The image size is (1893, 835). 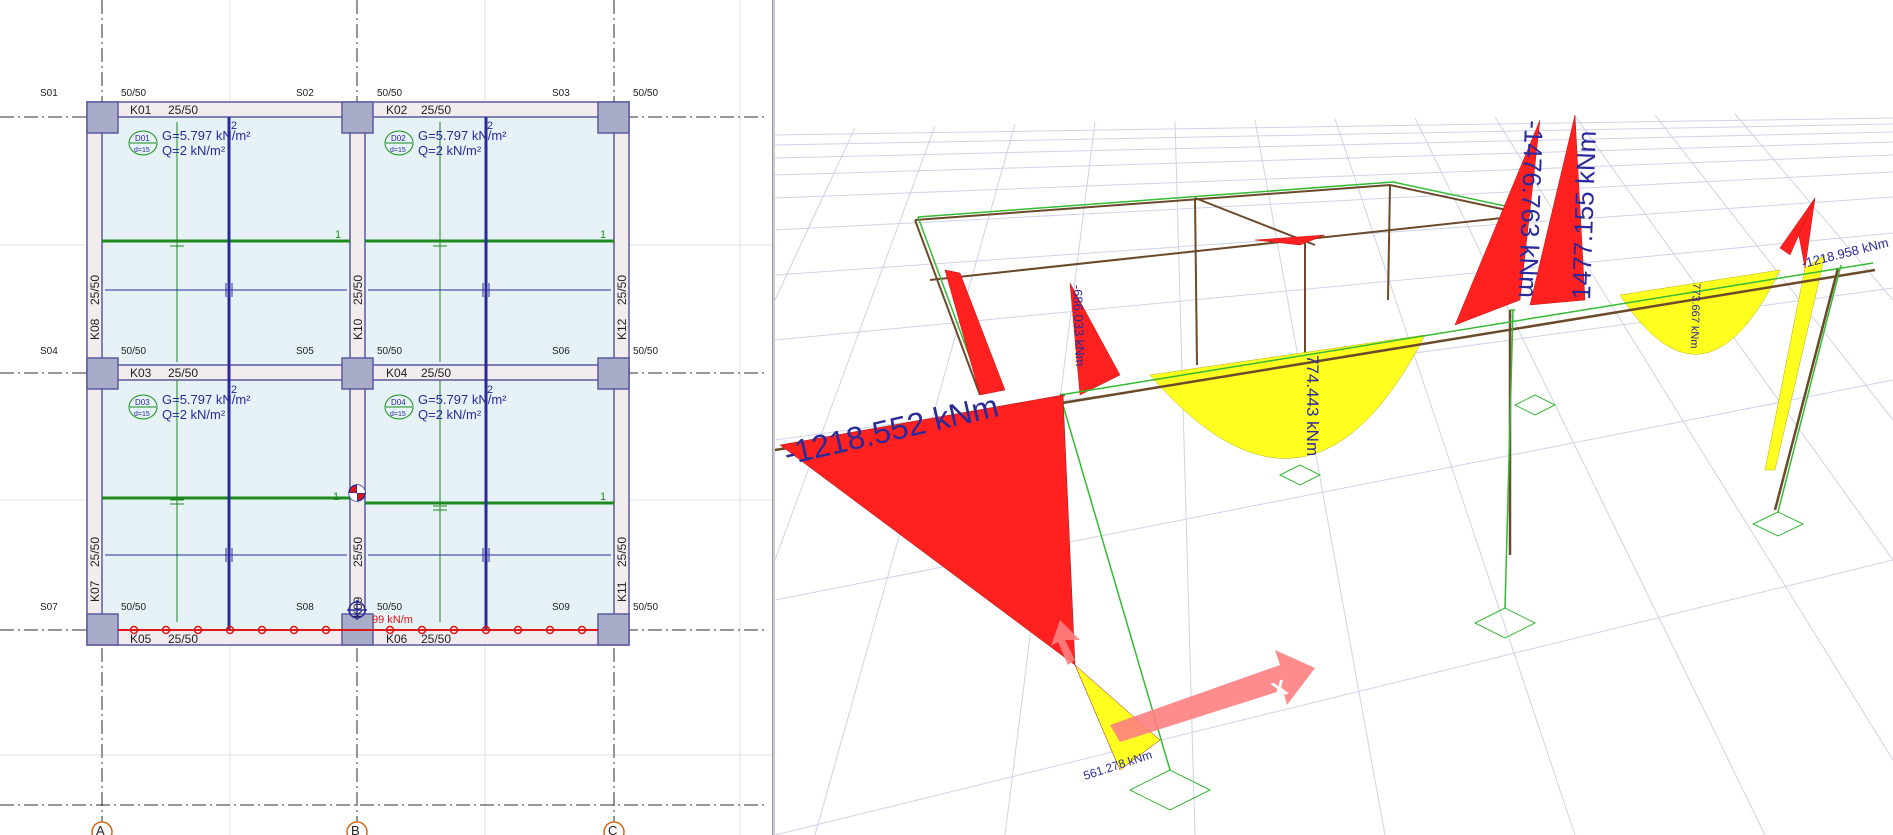 What do you see at coordinates (1531, 209) in the screenshot?
I see `moment-label: -1476.763 kNm` at bounding box center [1531, 209].